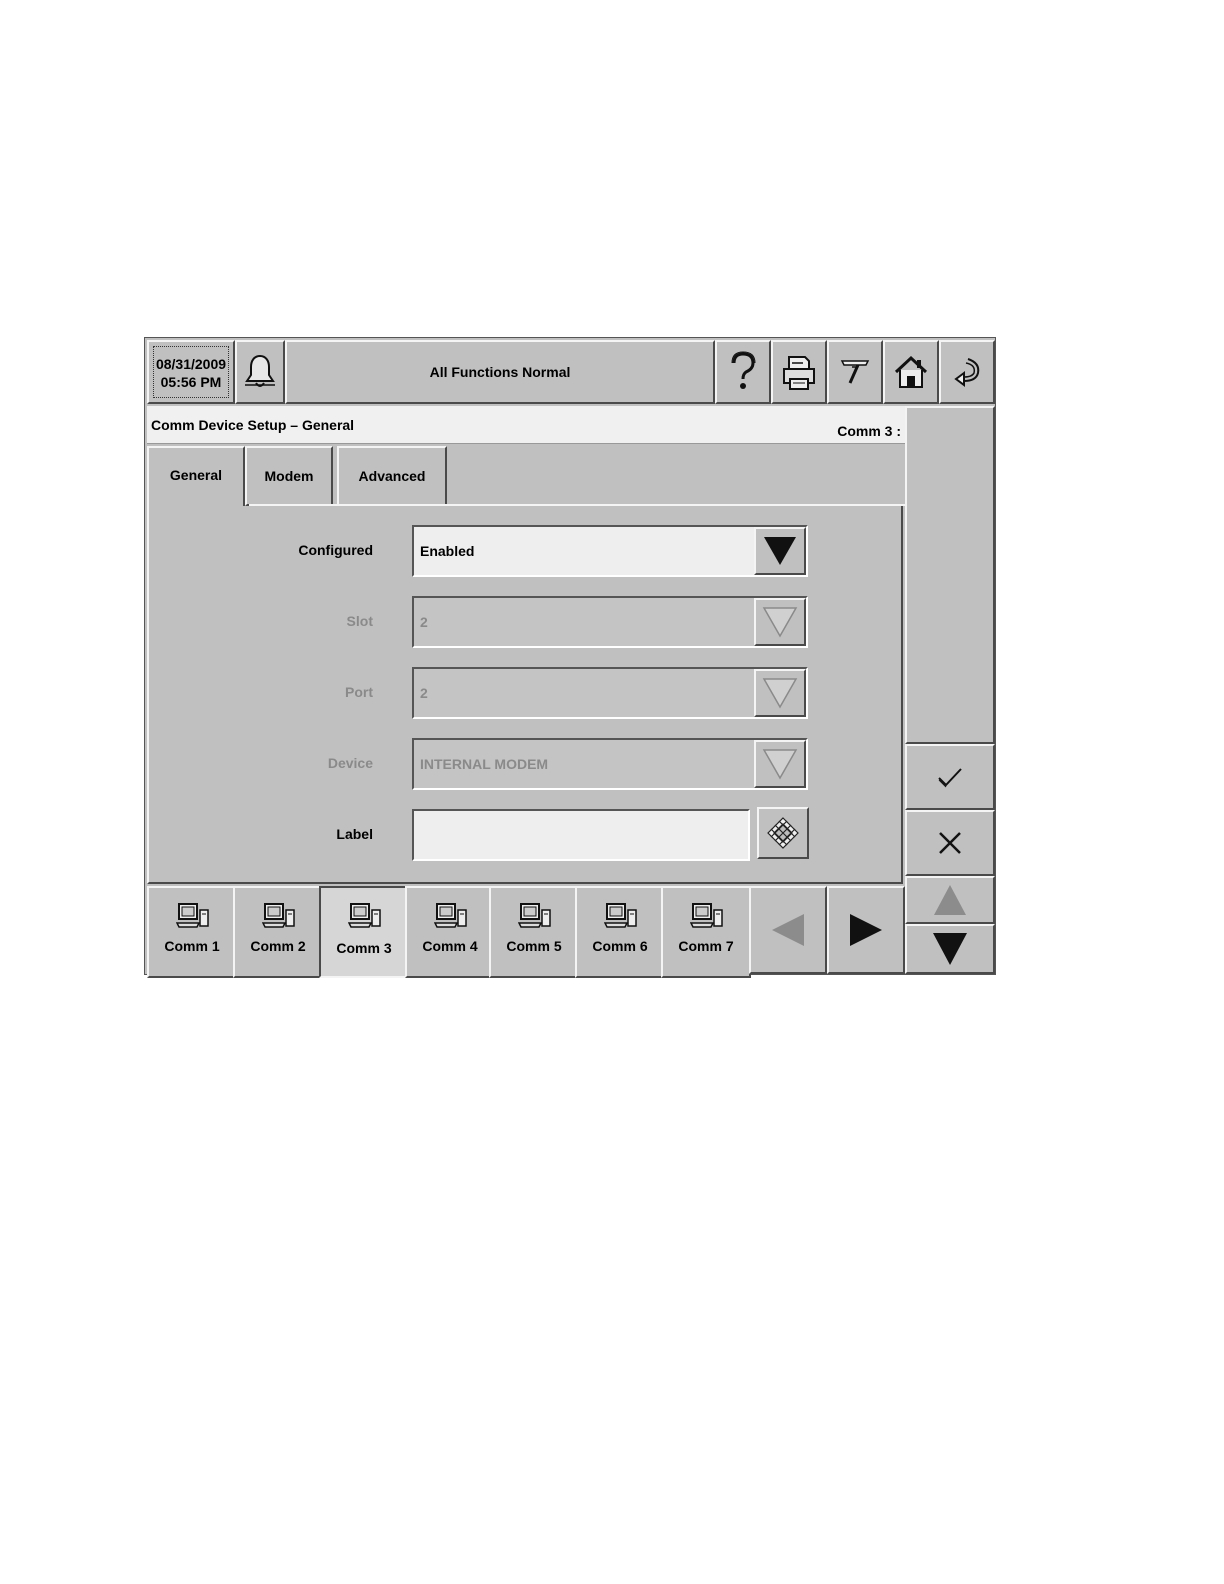  I want to click on device-dropdown-button, so click(780, 764).